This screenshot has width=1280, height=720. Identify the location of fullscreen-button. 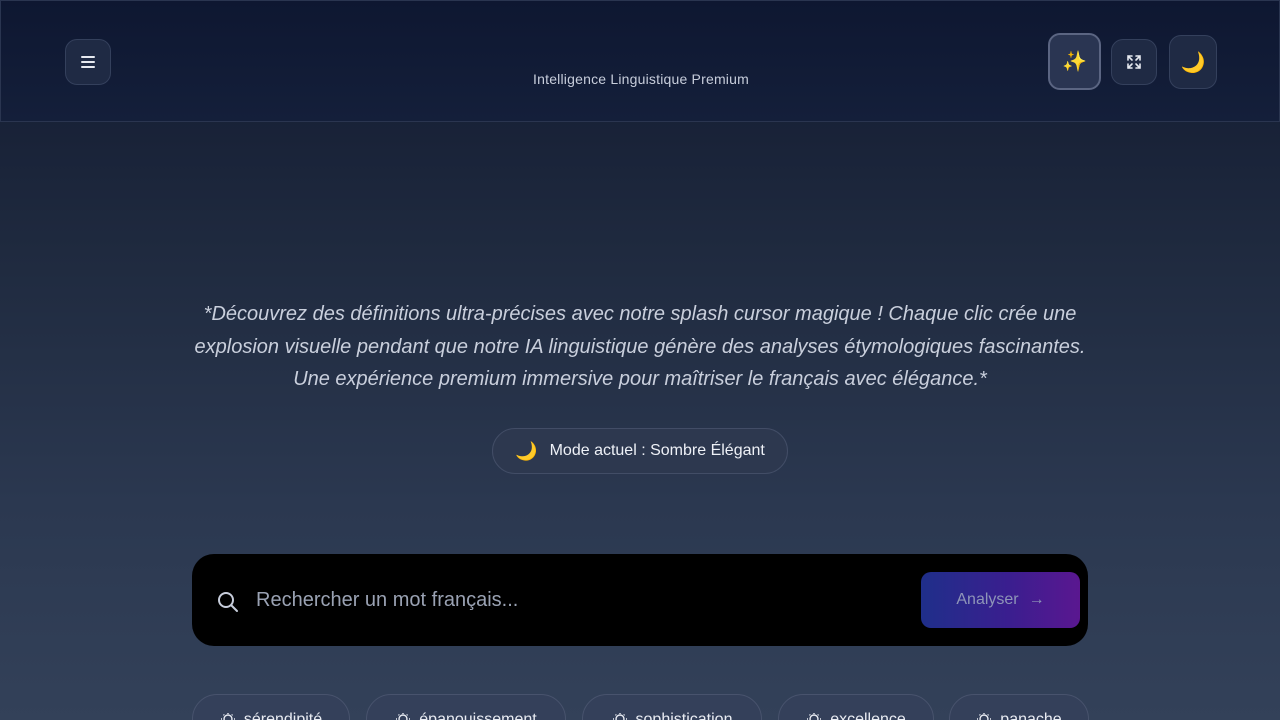
(1134, 62).